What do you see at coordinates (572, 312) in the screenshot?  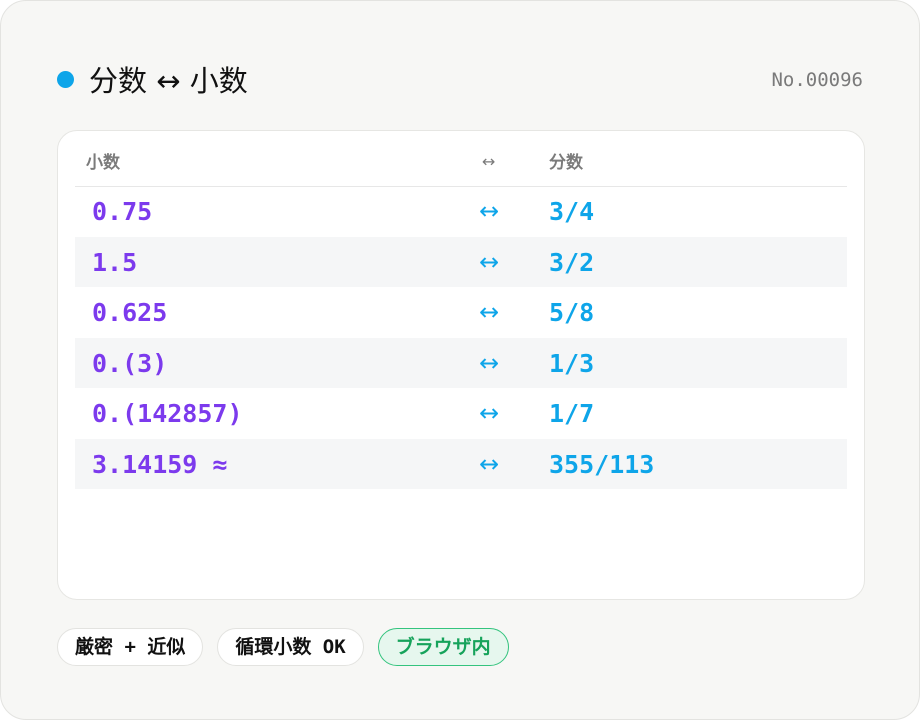 I see `fraction-value: 5/8` at bounding box center [572, 312].